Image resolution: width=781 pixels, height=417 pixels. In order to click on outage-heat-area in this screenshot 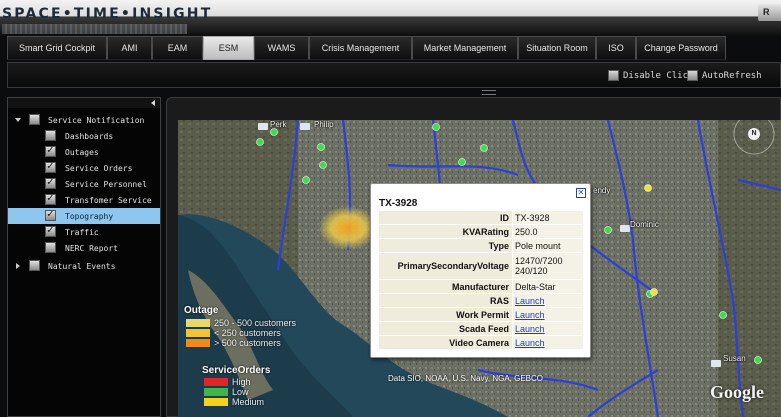, I will do `click(348, 228)`.